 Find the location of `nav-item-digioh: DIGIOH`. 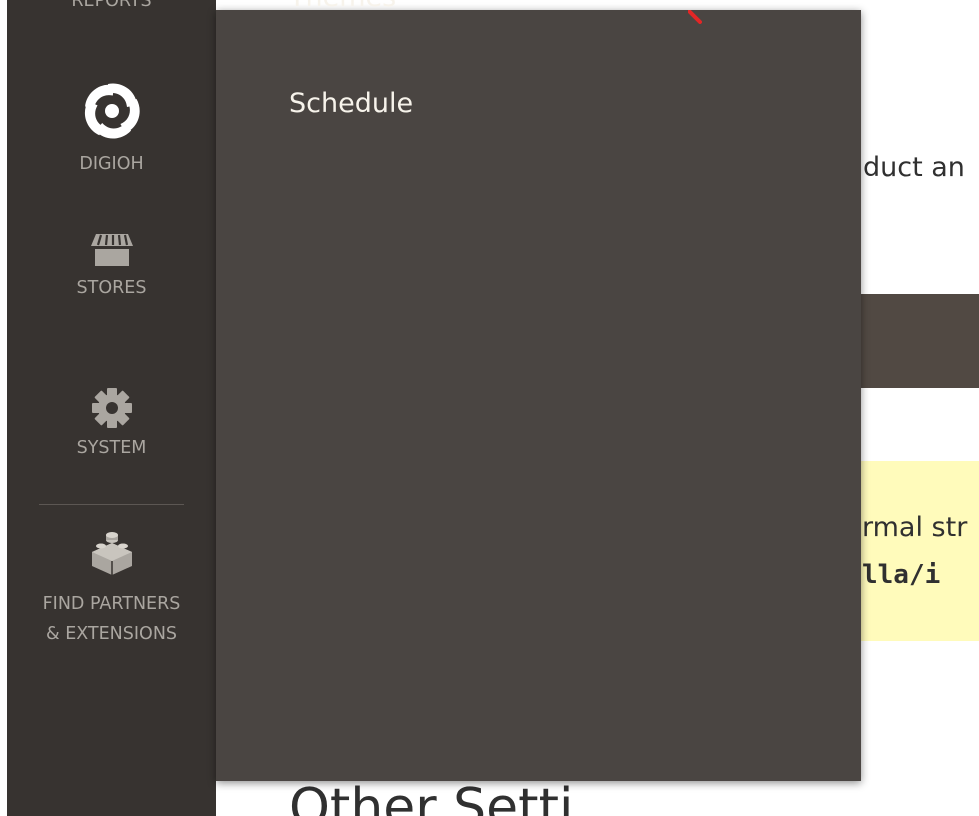

nav-item-digioh: DIGIOH is located at coordinates (111, 129).